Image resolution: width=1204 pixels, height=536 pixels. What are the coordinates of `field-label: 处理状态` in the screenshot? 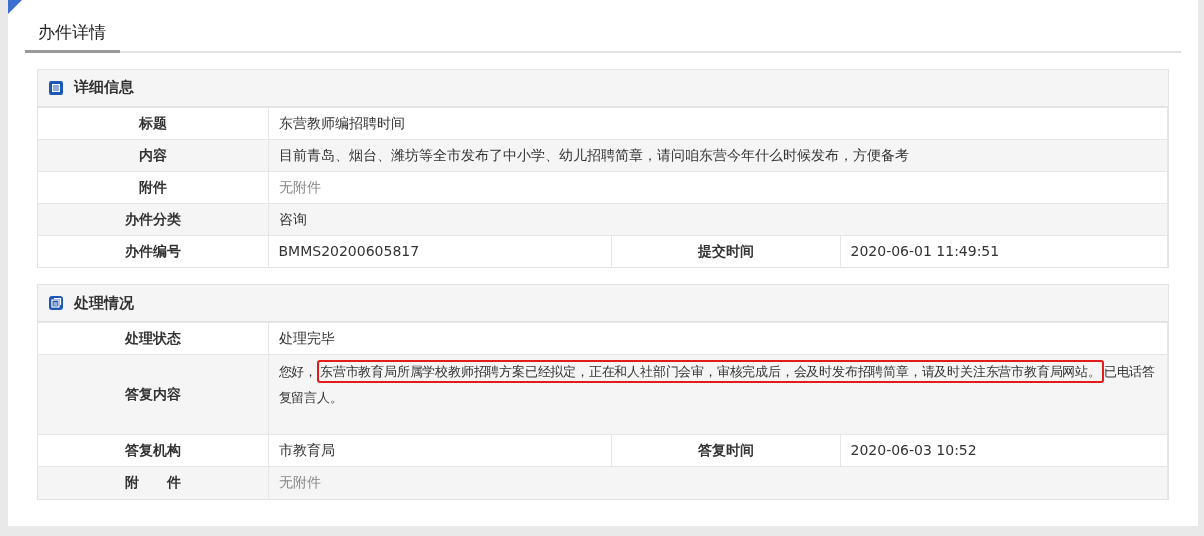 It's located at (152, 338).